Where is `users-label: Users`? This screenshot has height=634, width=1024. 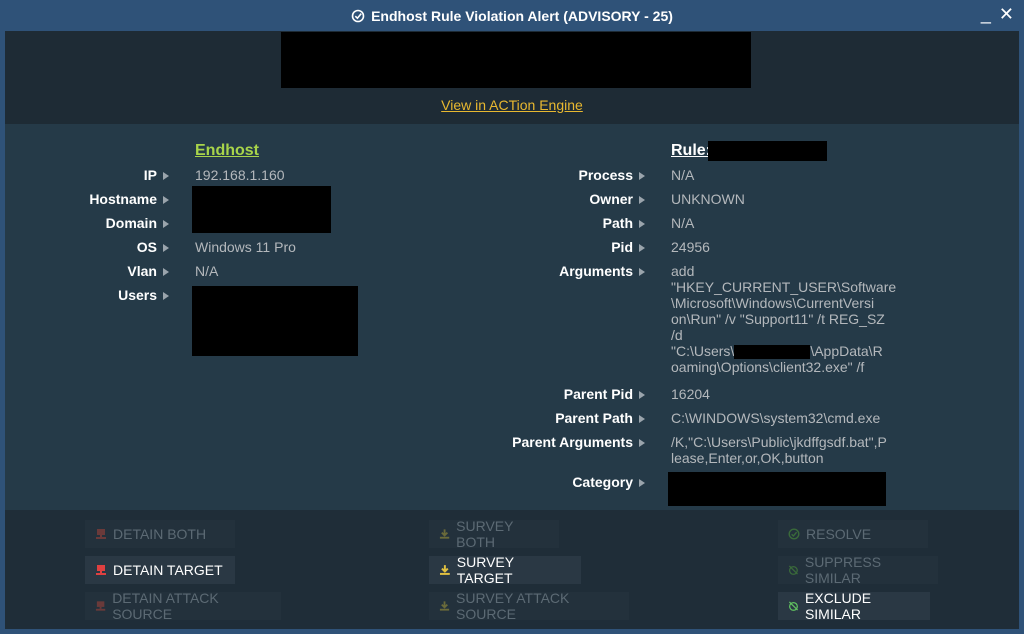
users-label: Users is located at coordinates (143, 295).